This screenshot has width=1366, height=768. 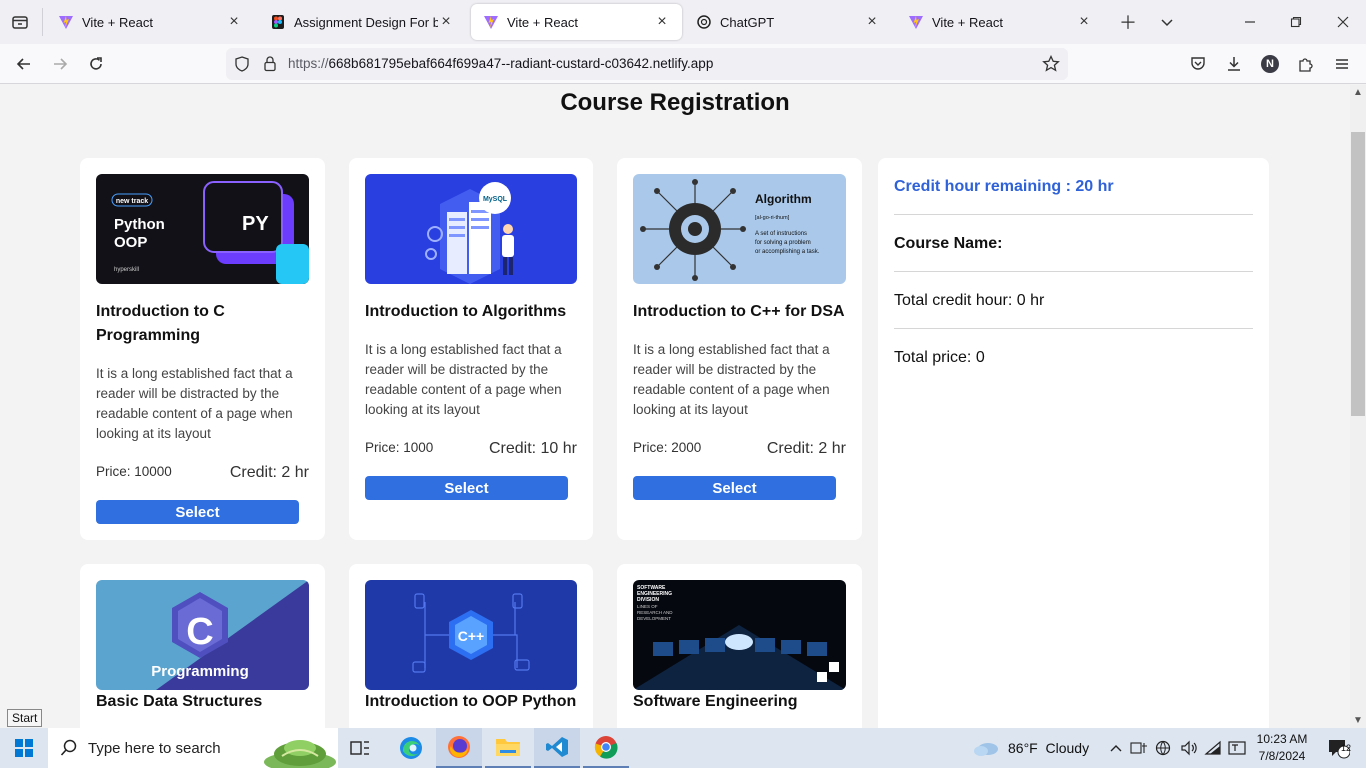 I want to click on bookmark-star-icon, so click(x=1051, y=64).